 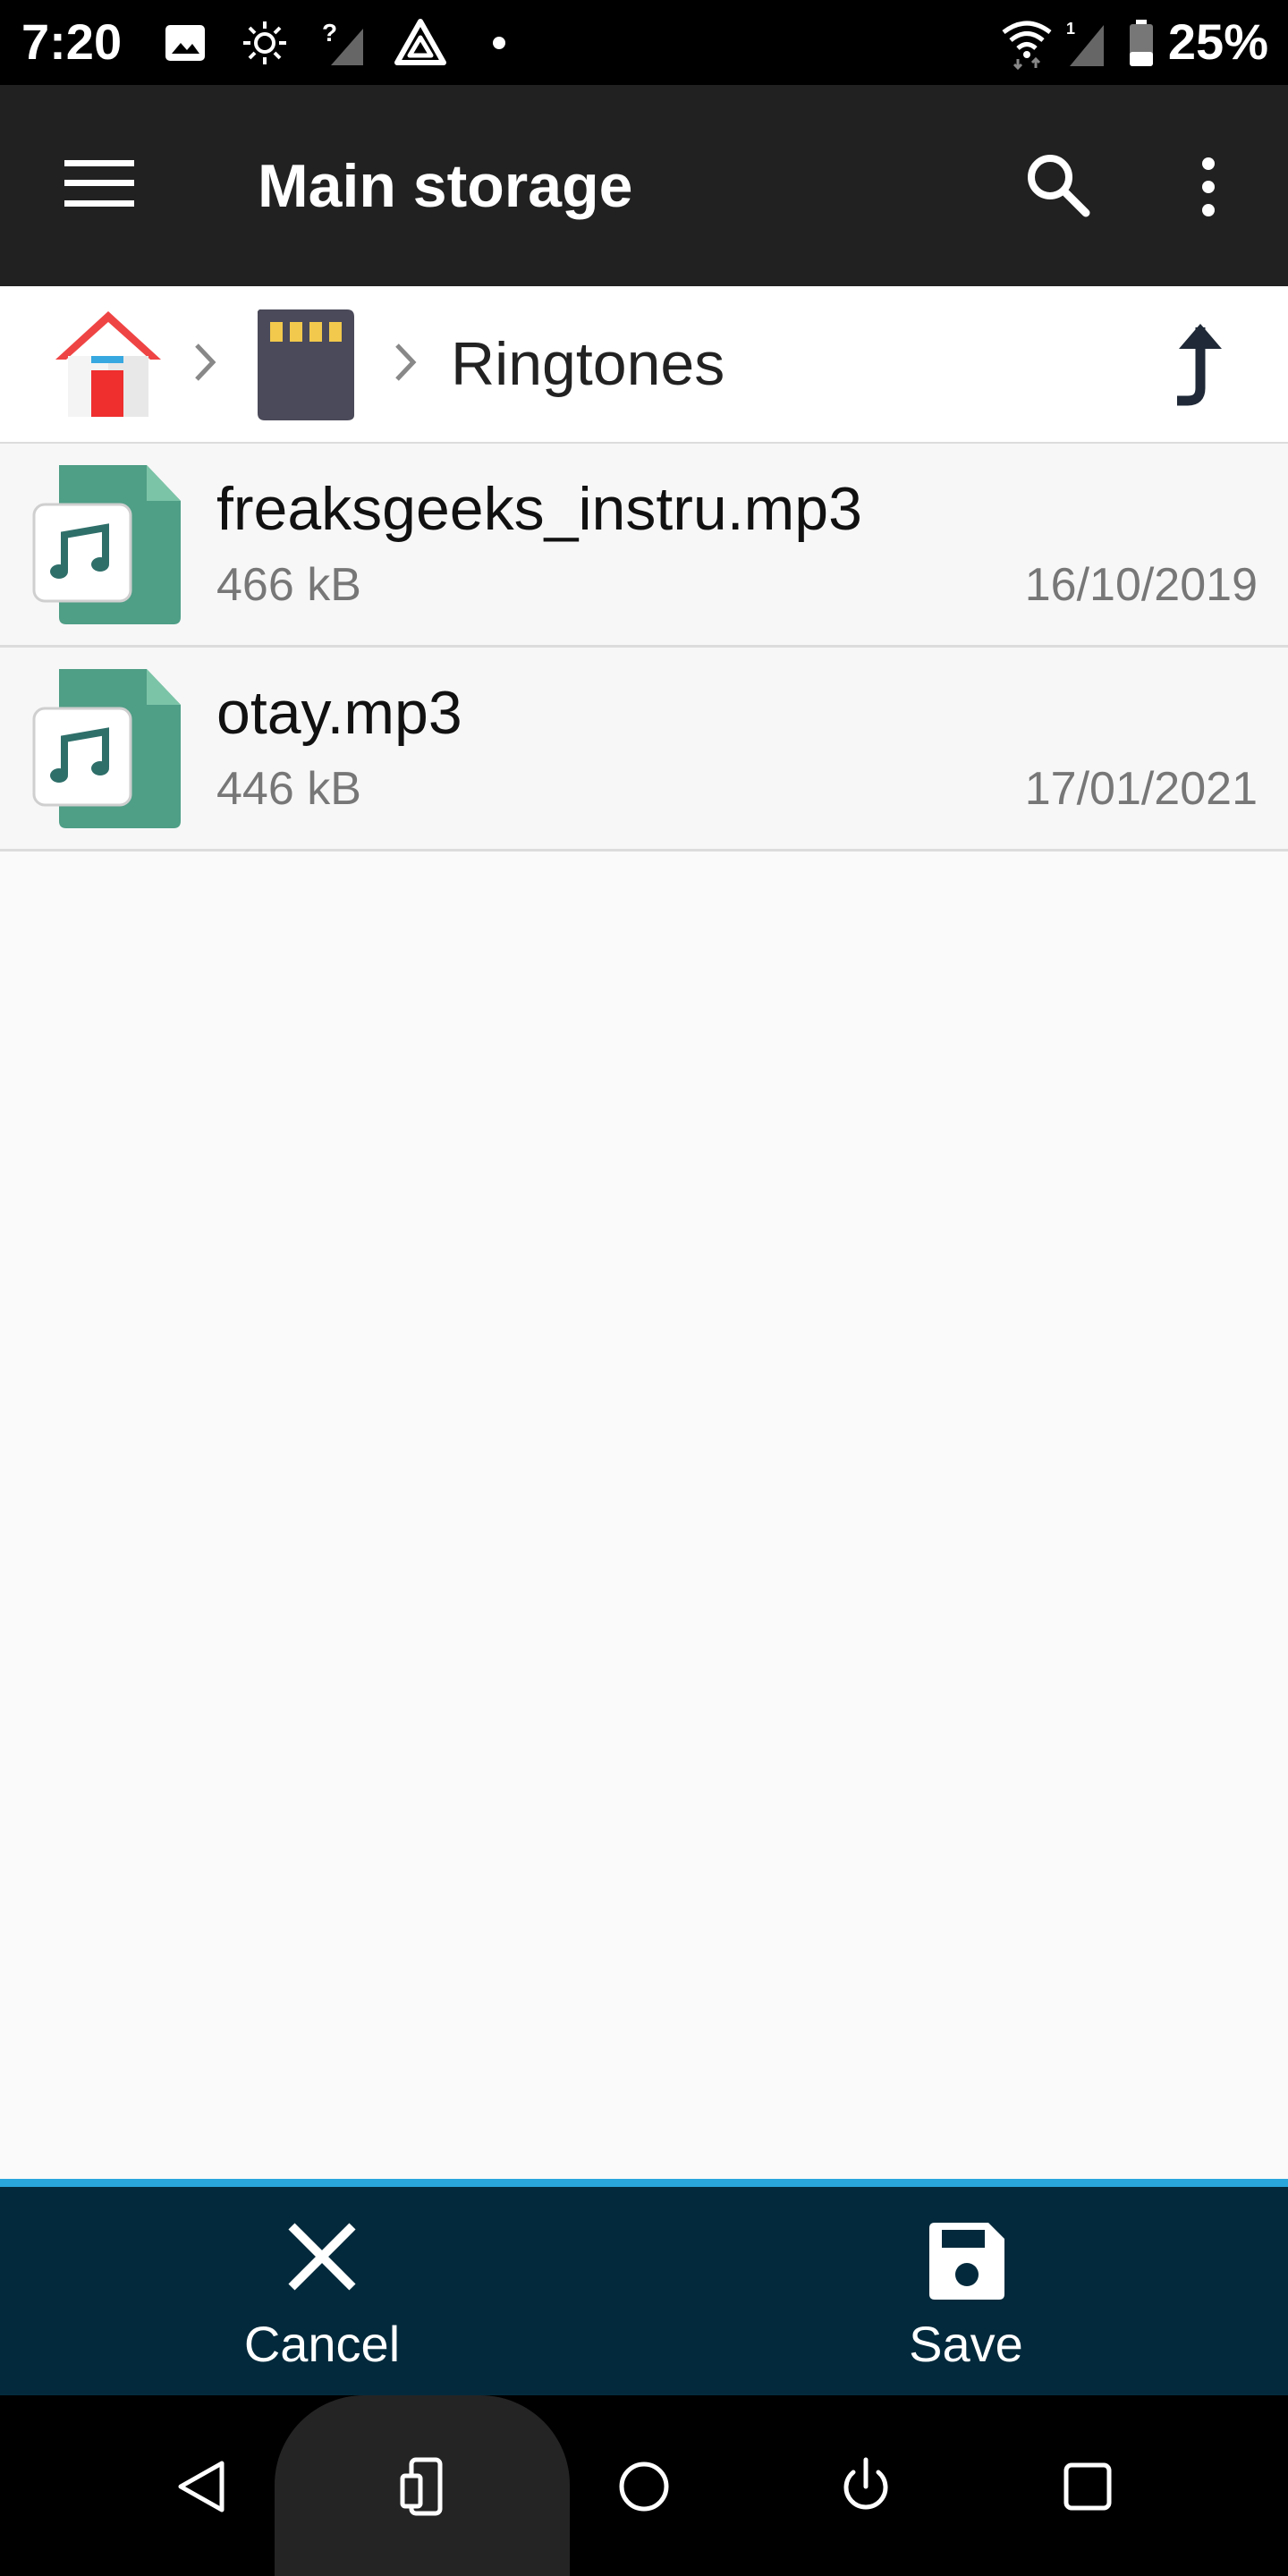 What do you see at coordinates (185, 43) in the screenshot?
I see `image-icon` at bounding box center [185, 43].